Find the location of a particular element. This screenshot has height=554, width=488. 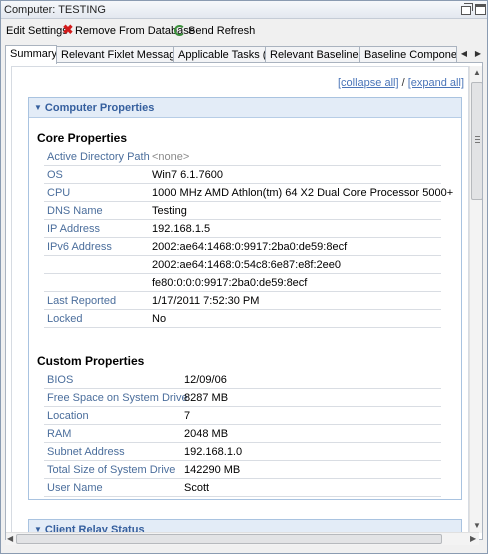

core-row-ipv6-address-3: fe80:0:0:0:9917:2ba0:de59:8ecf is located at coordinates (242, 283).